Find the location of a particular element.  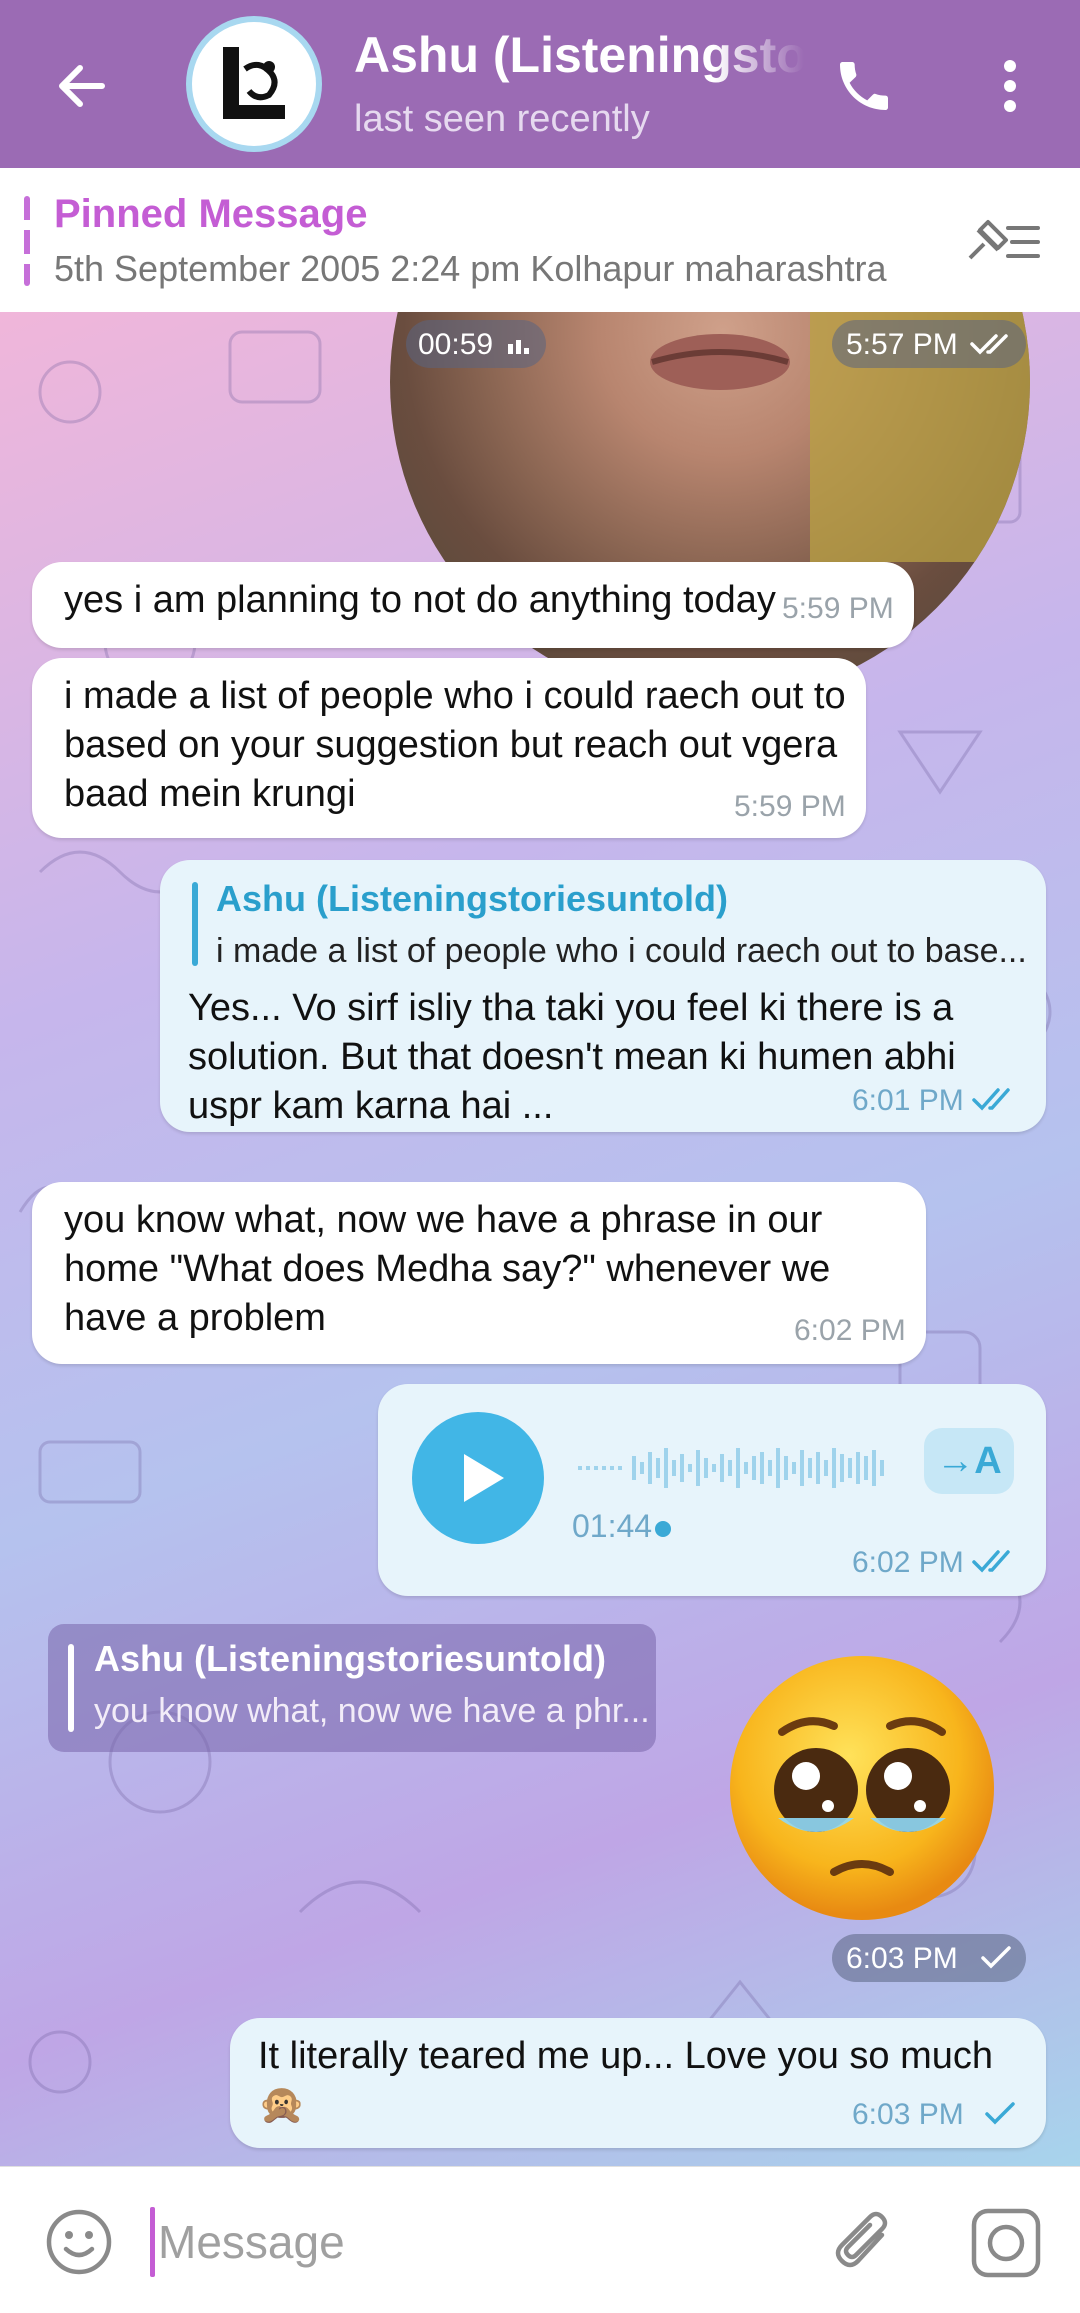

pinned-indicator is located at coordinates (27, 241).